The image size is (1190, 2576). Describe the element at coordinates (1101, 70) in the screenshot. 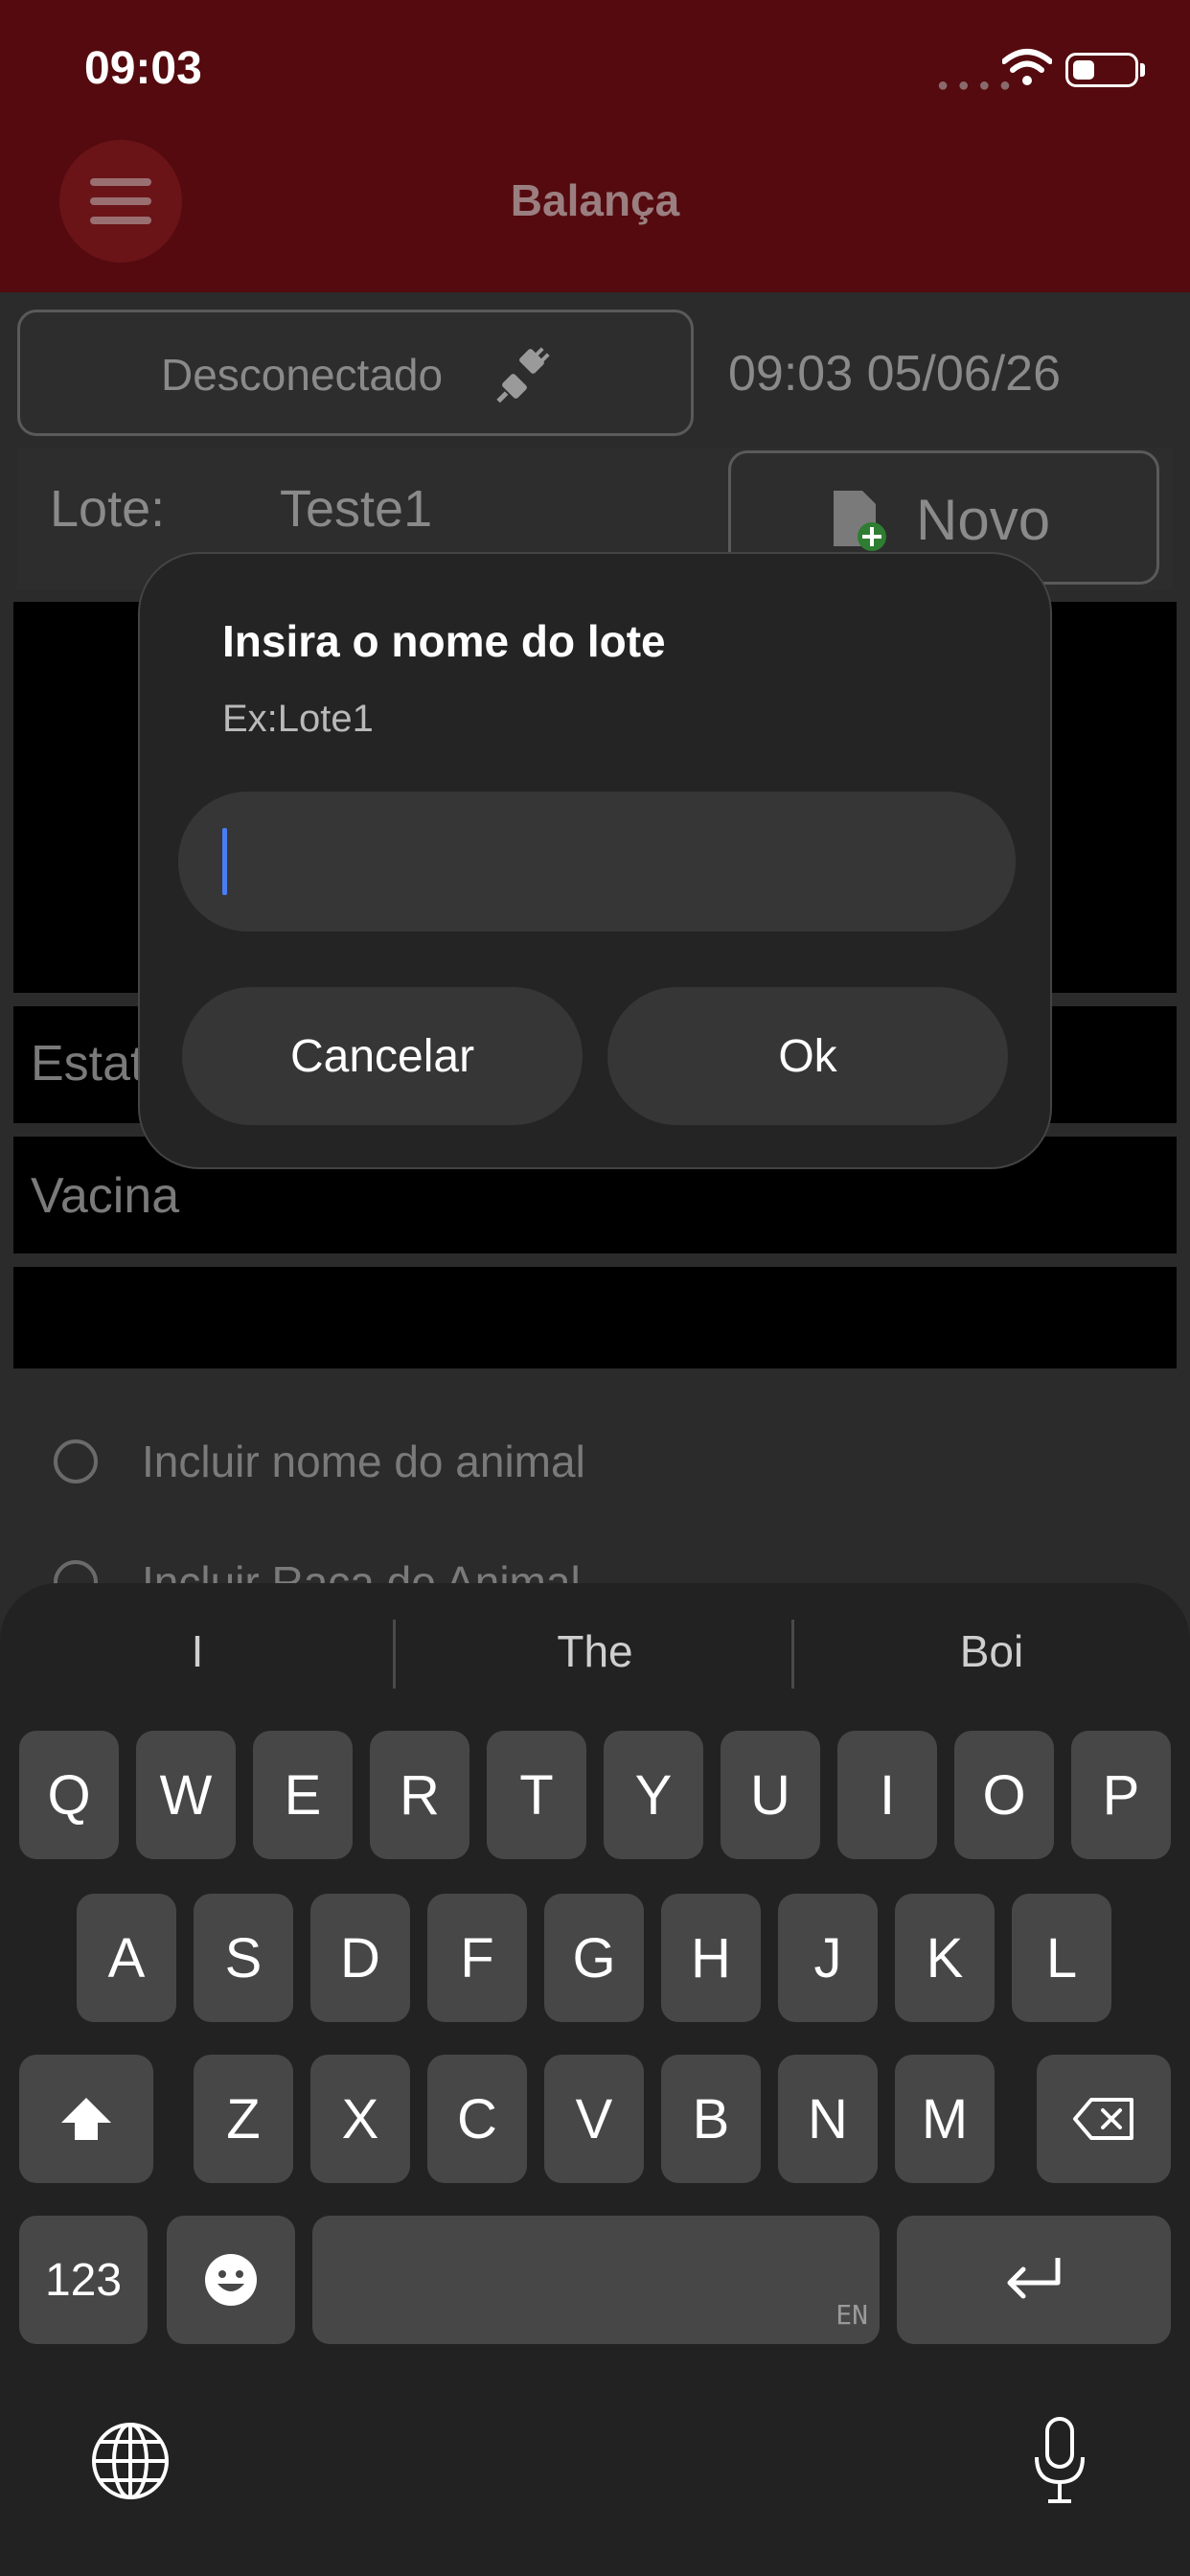

I see `battery-icon` at that location.